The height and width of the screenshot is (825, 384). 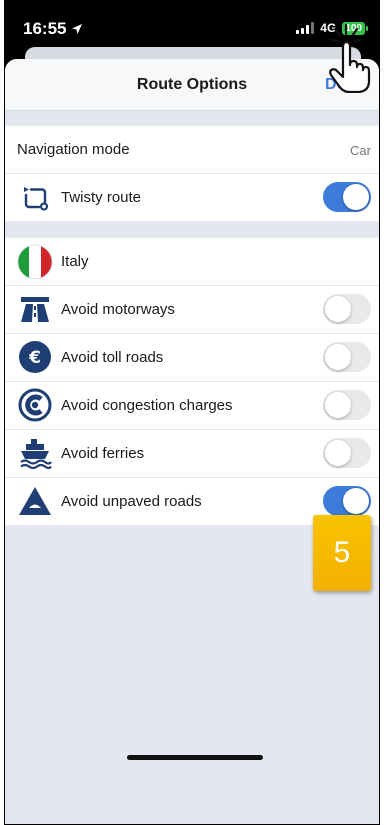 I want to click on twisty-route-row: Twisty route, so click(x=192, y=197).